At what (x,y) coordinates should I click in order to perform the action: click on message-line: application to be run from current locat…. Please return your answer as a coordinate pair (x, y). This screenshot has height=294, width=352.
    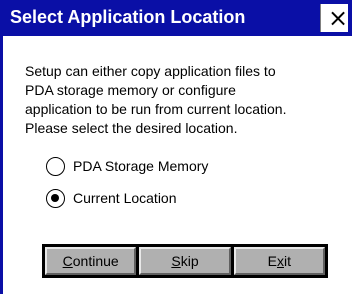
    Looking at the image, I should click on (156, 109).